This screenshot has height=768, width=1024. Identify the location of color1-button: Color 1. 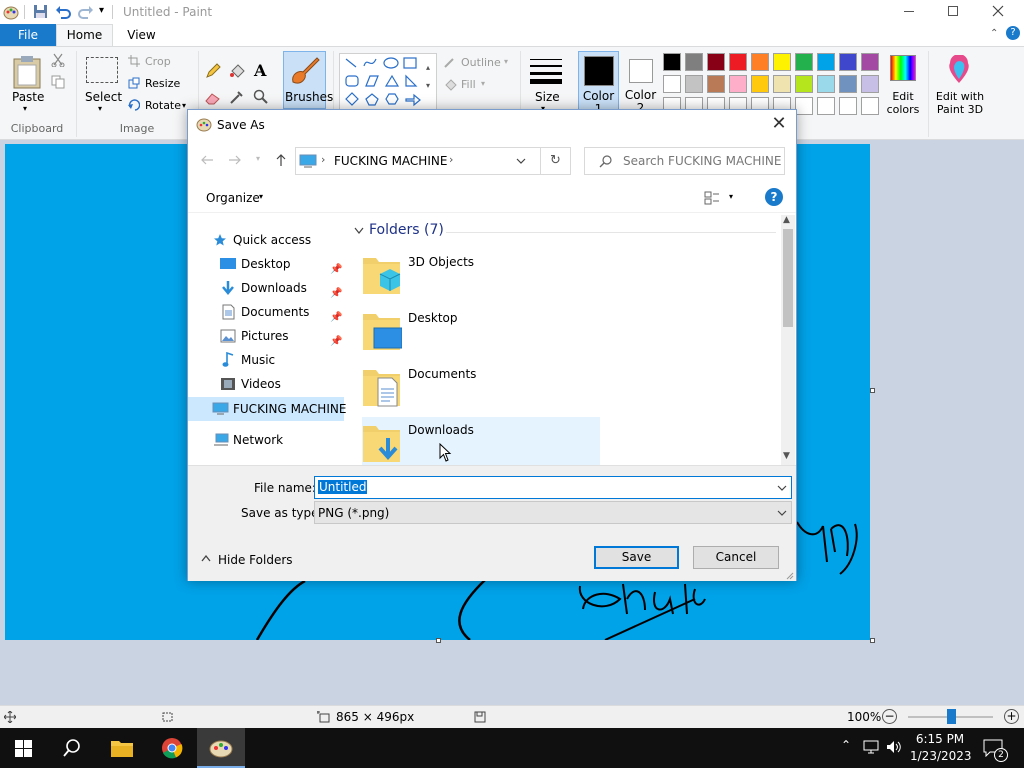
(598, 82).